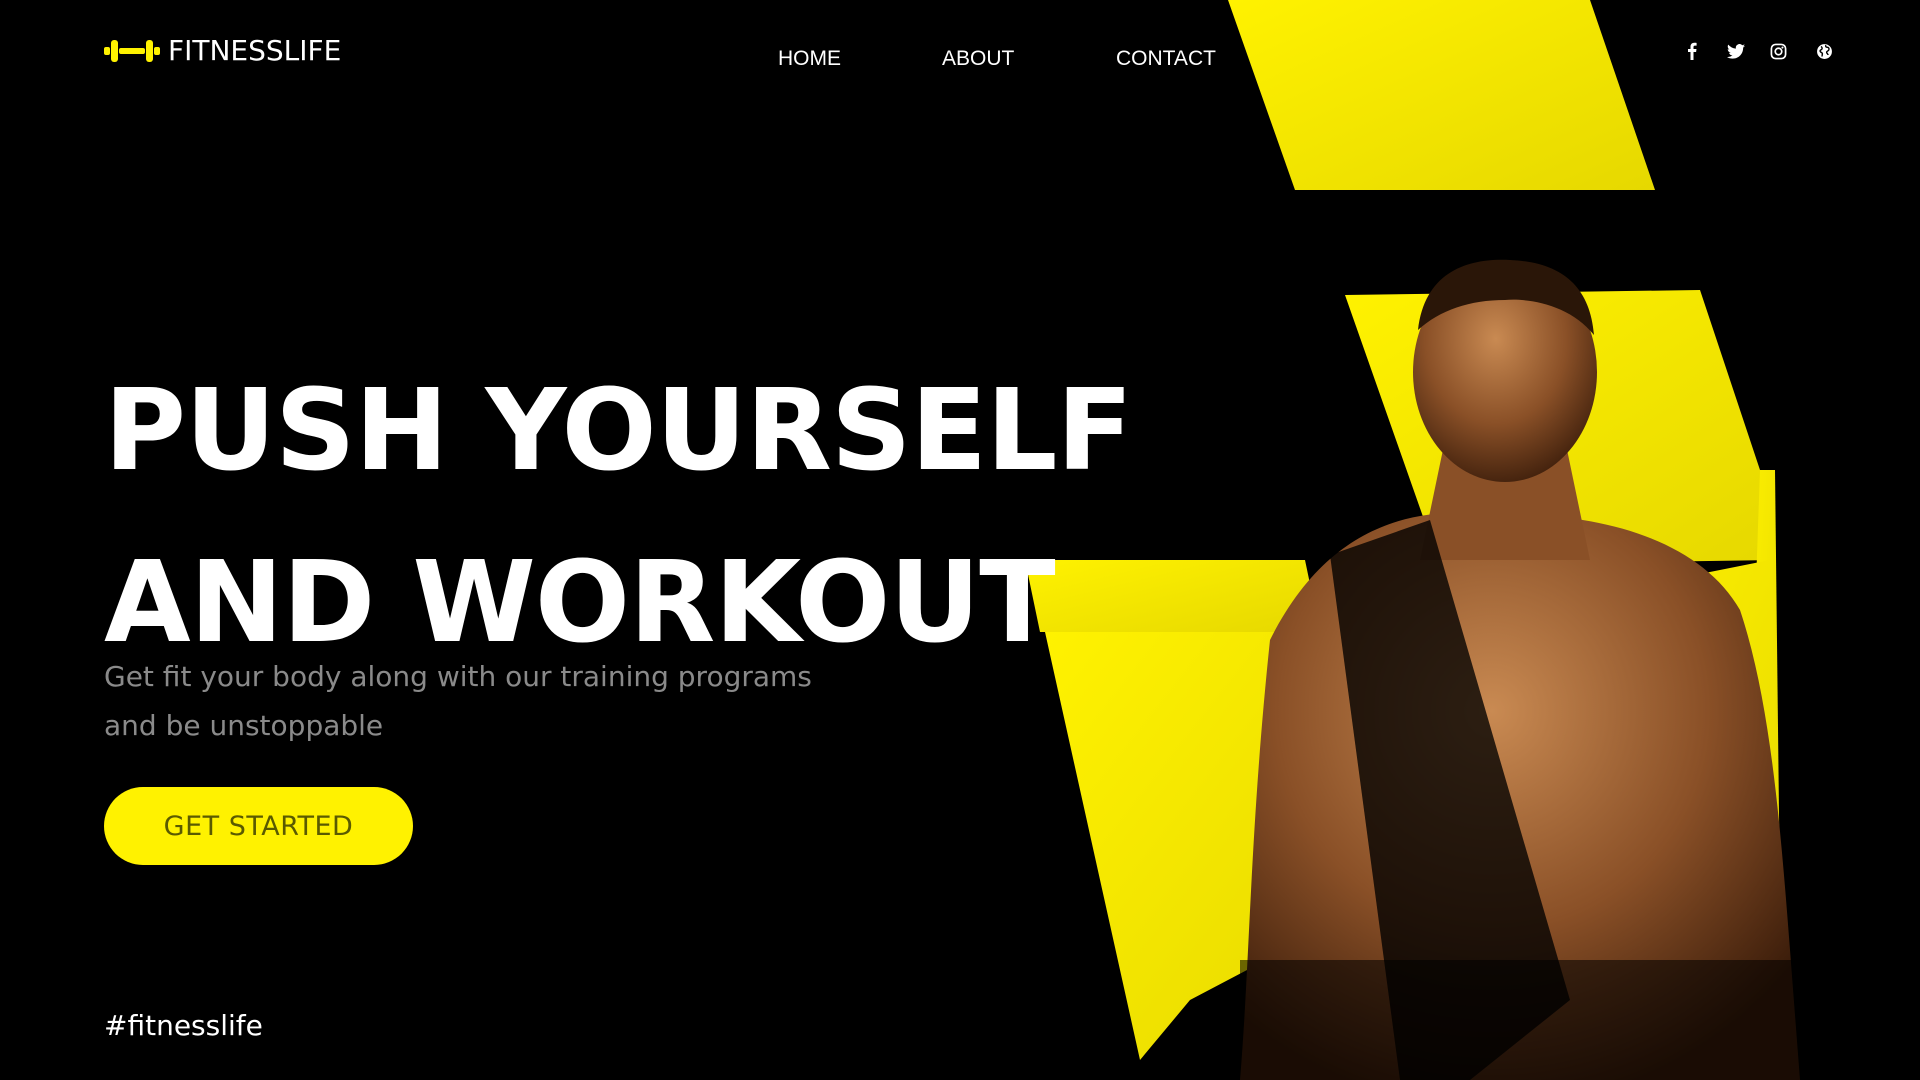  What do you see at coordinates (183, 1025) in the screenshot?
I see `hashtag-text: #fitnesslife` at bounding box center [183, 1025].